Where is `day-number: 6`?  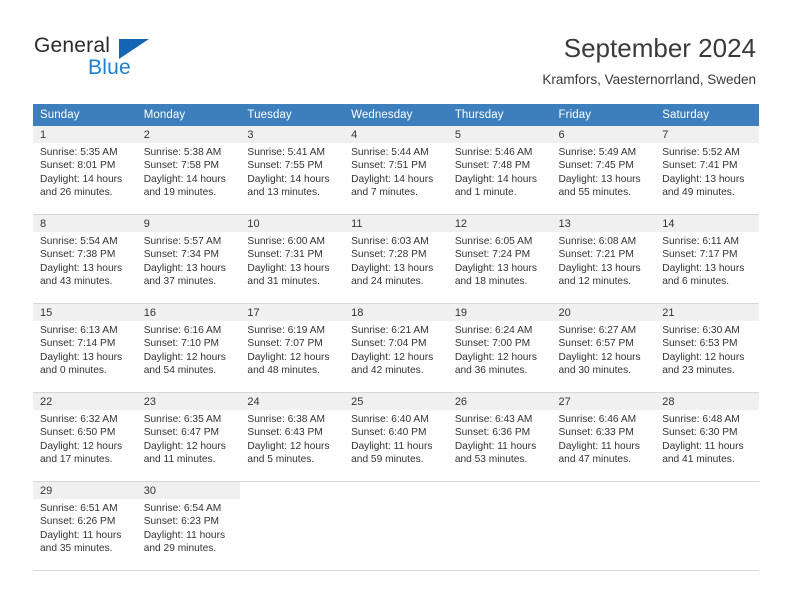 day-number: 6 is located at coordinates (603, 134).